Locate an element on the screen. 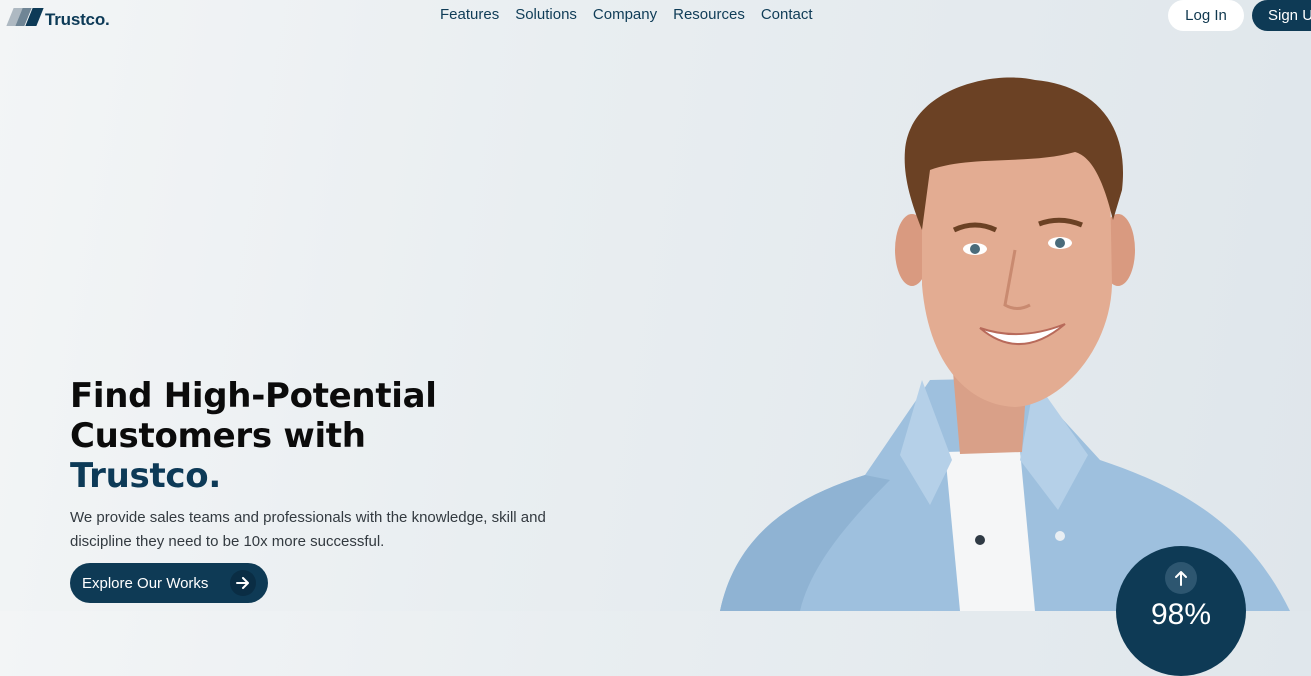 This screenshot has width=1311, height=676. arrow-right-icon is located at coordinates (243, 583).